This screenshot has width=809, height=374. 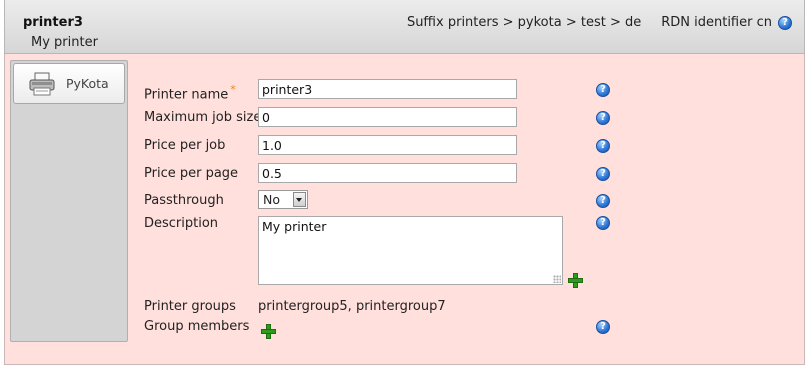 What do you see at coordinates (87, 83) in the screenshot?
I see `tab-pykota-label: PyKota` at bounding box center [87, 83].